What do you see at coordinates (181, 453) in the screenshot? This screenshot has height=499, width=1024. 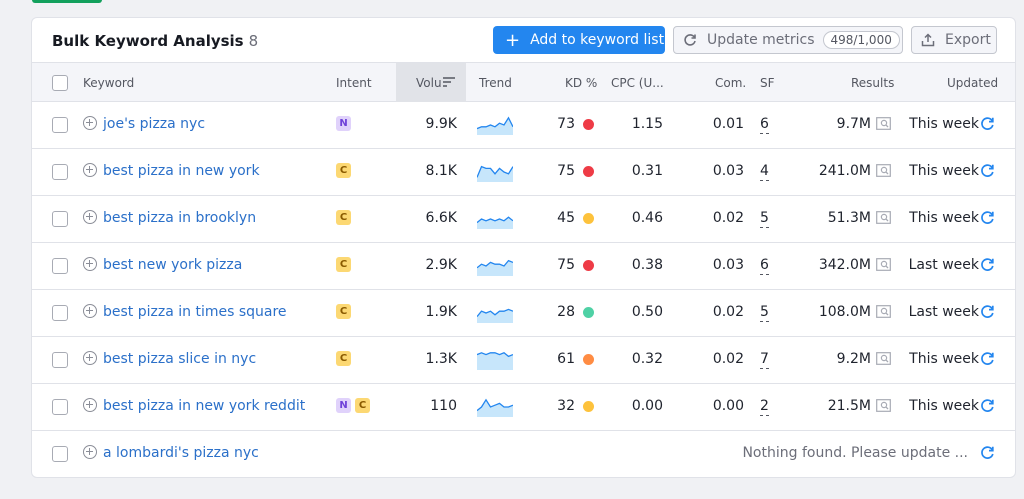 I see `keyword-link: a lombardi's pizza nyc` at bounding box center [181, 453].